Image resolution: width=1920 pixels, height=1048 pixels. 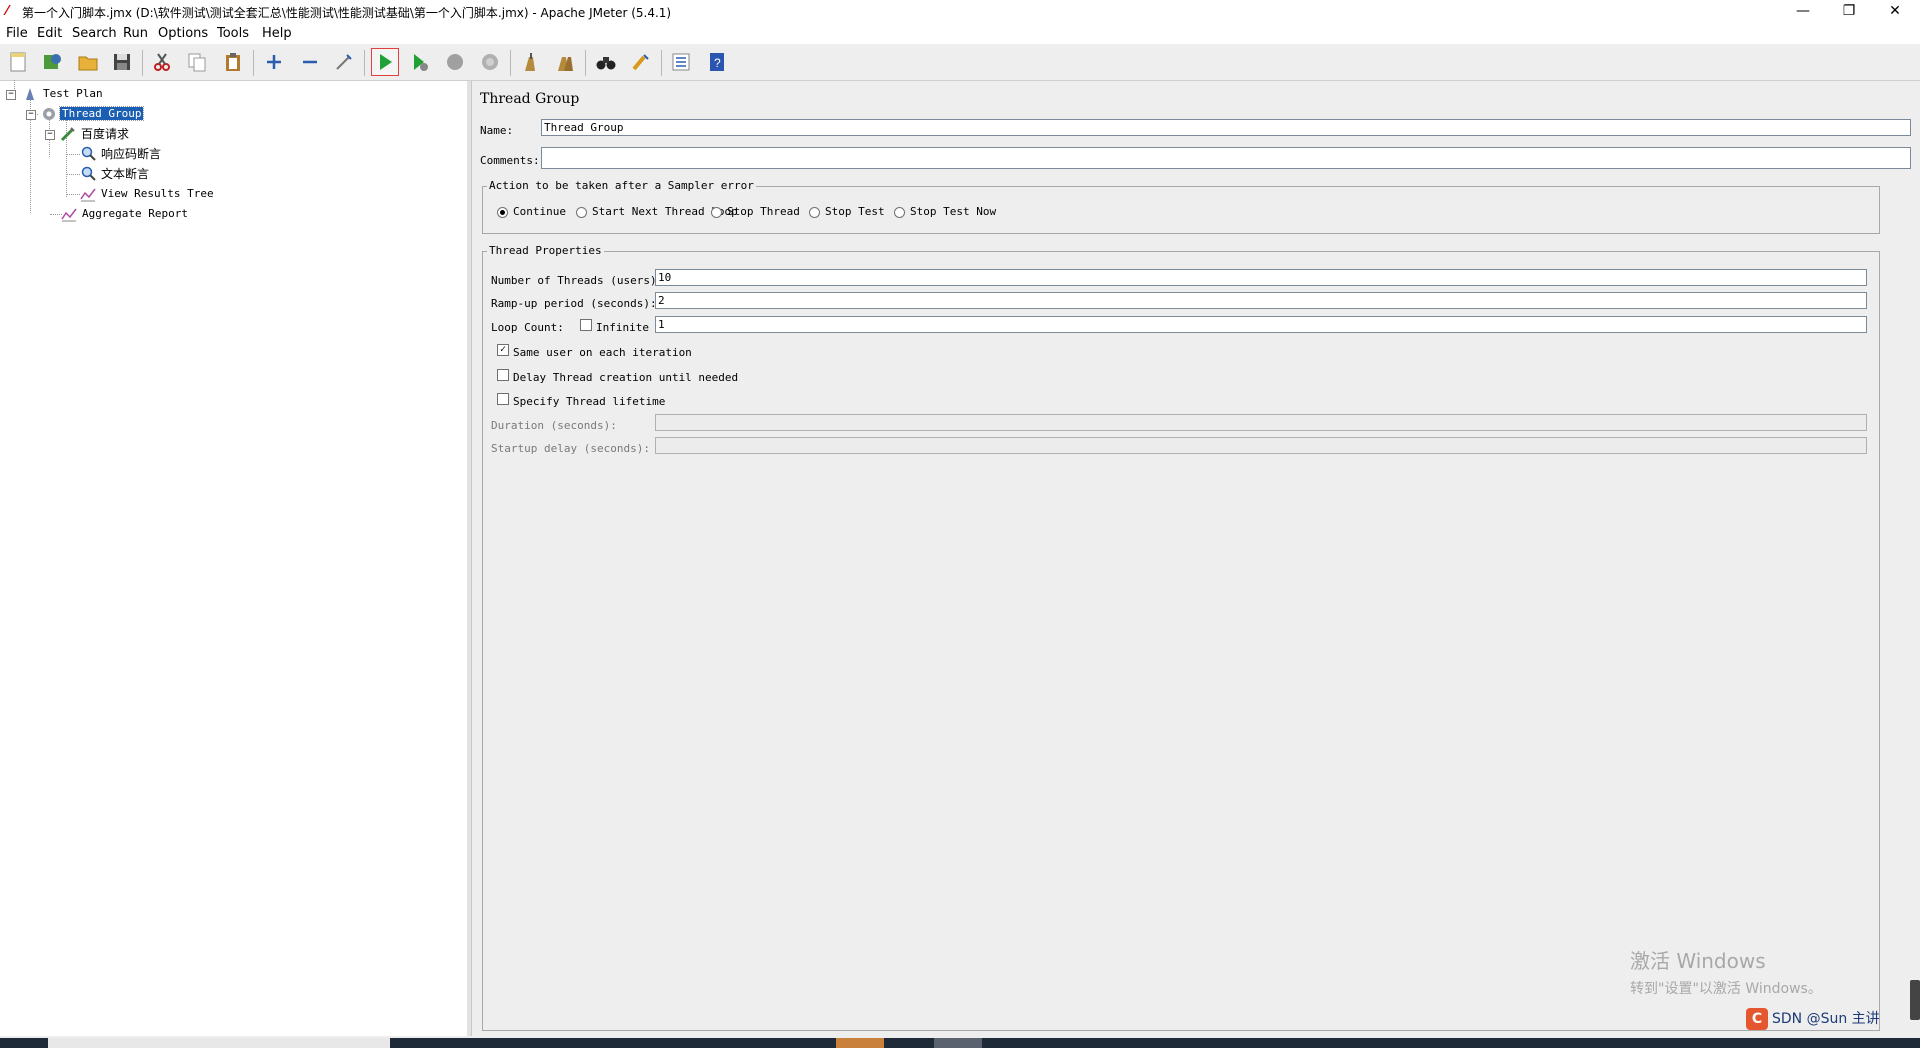 I want to click on thread-lifetime-label: Specify Thread lifetime, so click(x=589, y=401).